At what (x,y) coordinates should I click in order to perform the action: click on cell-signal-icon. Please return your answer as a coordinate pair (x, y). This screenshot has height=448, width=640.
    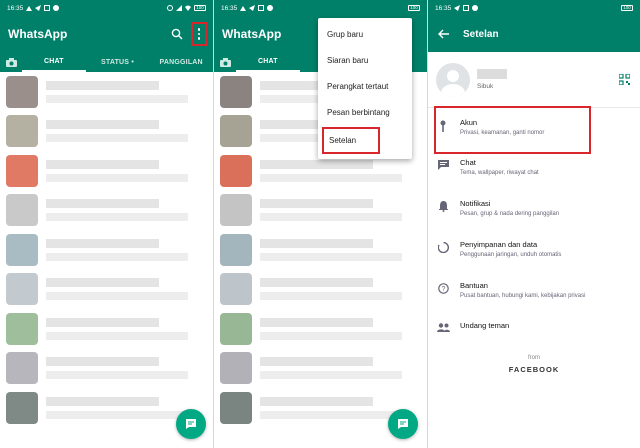
    Looking at the image, I should click on (179, 8).